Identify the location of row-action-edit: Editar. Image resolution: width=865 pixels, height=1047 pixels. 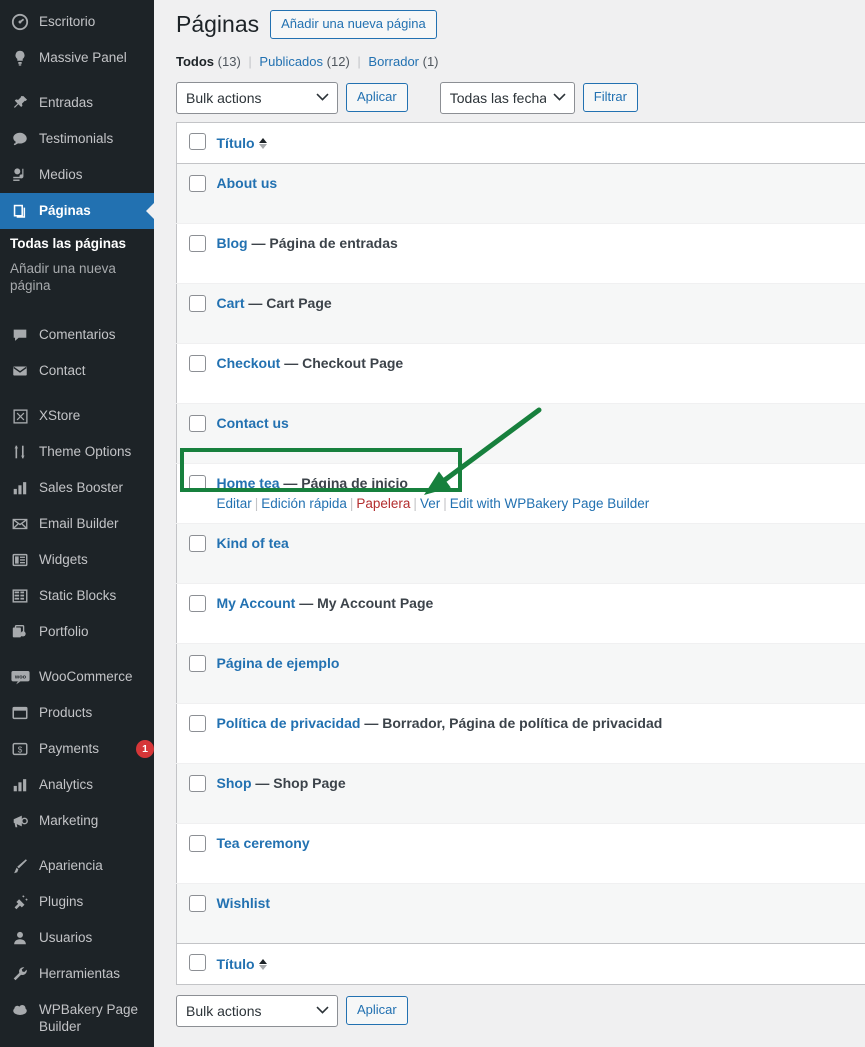
(234, 503).